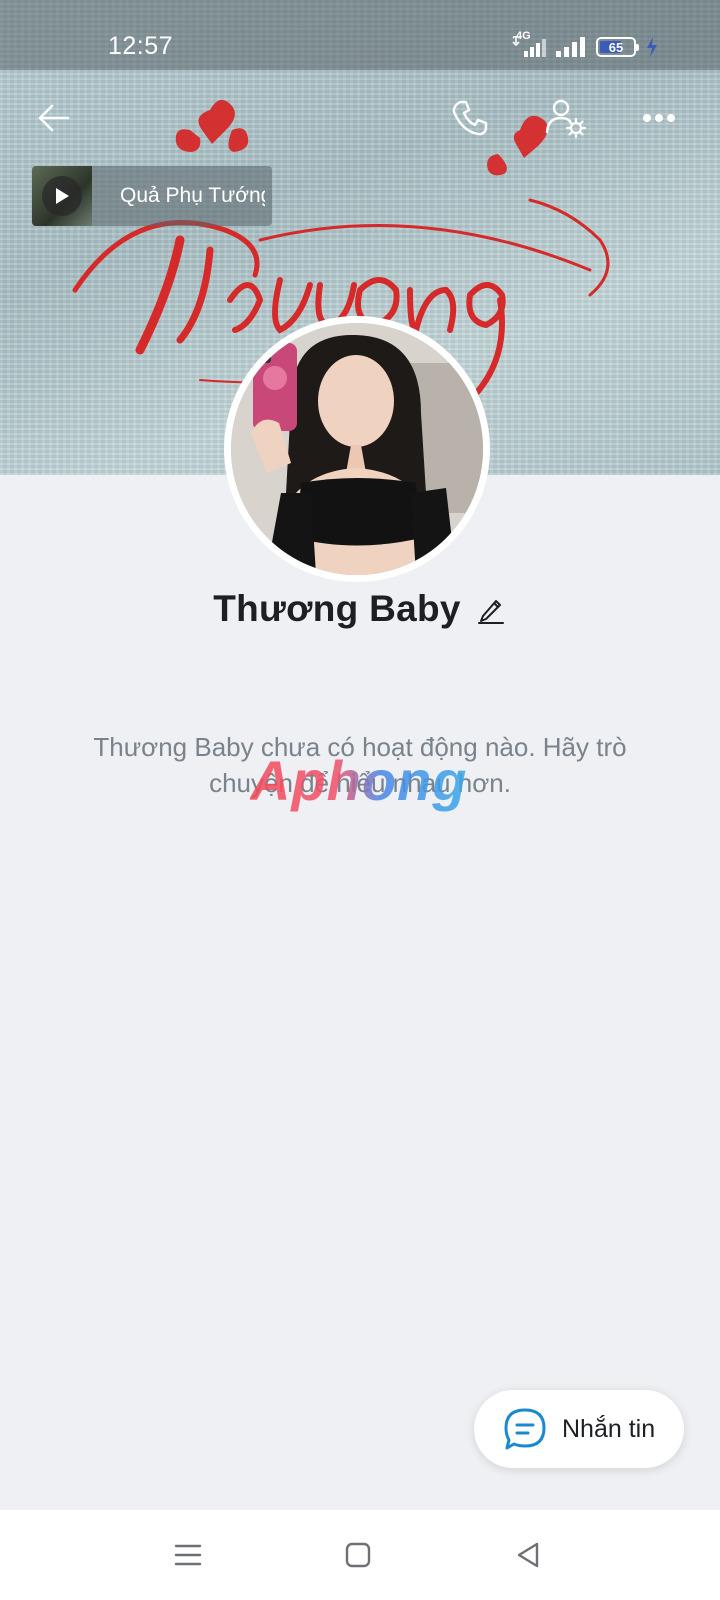 The width and height of the screenshot is (720, 1600). What do you see at coordinates (360, 35) in the screenshot?
I see `status-bar: 12:57 4G 65` at bounding box center [360, 35].